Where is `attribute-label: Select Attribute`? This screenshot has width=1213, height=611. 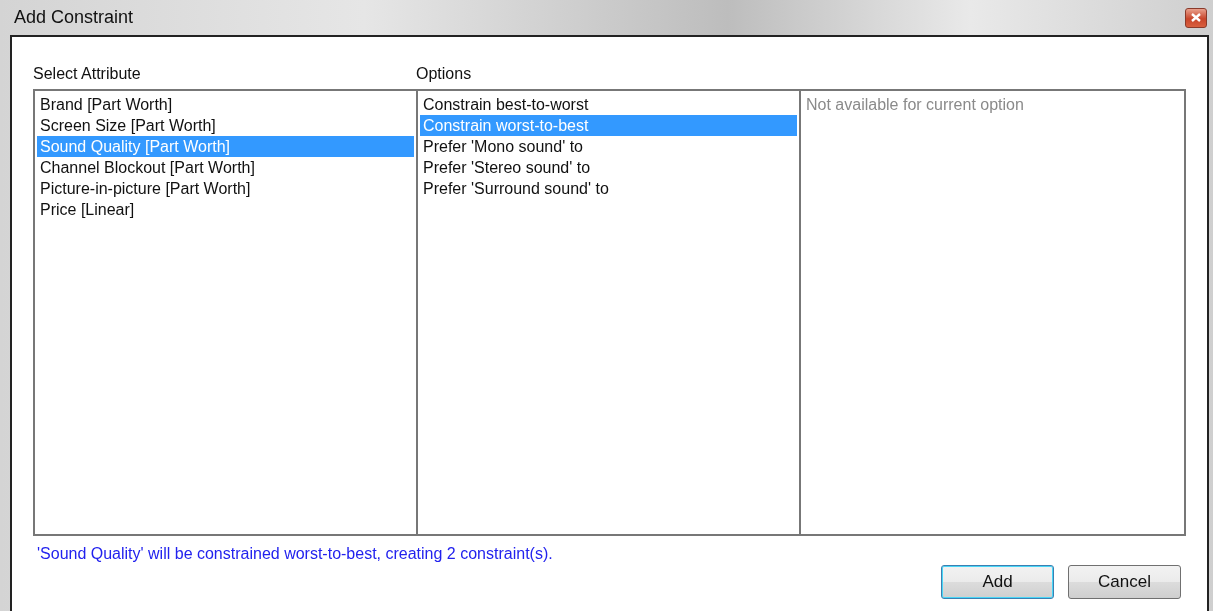 attribute-label: Select Attribute is located at coordinates (87, 74).